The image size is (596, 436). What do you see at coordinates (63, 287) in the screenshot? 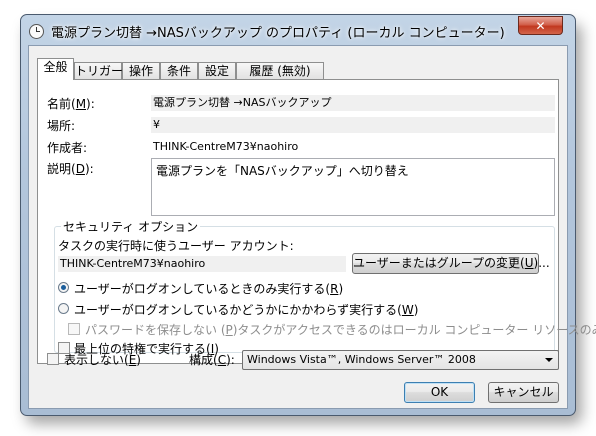
I see `run-only-when-logged-on-radio` at bounding box center [63, 287].